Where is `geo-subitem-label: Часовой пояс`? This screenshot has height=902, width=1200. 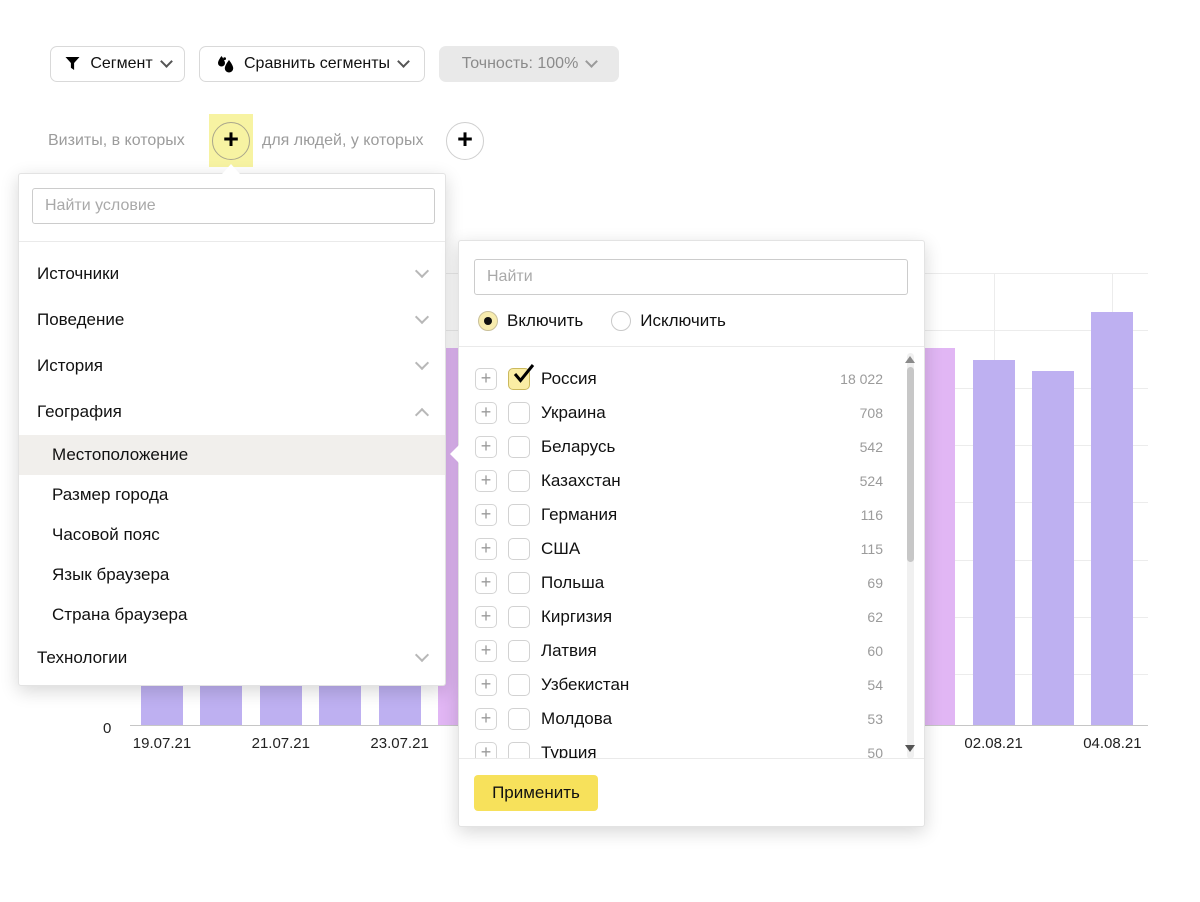
geo-subitem-label: Часовой пояс is located at coordinates (106, 534).